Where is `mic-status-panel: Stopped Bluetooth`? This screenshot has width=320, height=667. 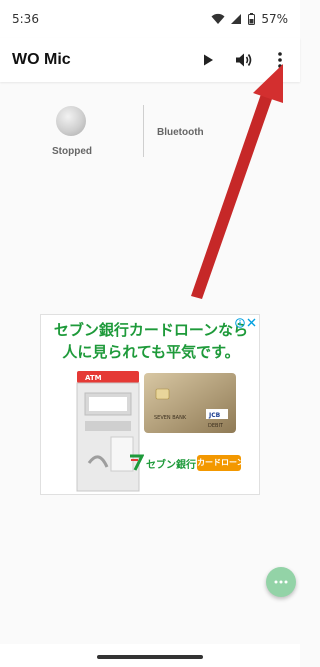 mic-status-panel: Stopped Bluetooth is located at coordinates (150, 135).